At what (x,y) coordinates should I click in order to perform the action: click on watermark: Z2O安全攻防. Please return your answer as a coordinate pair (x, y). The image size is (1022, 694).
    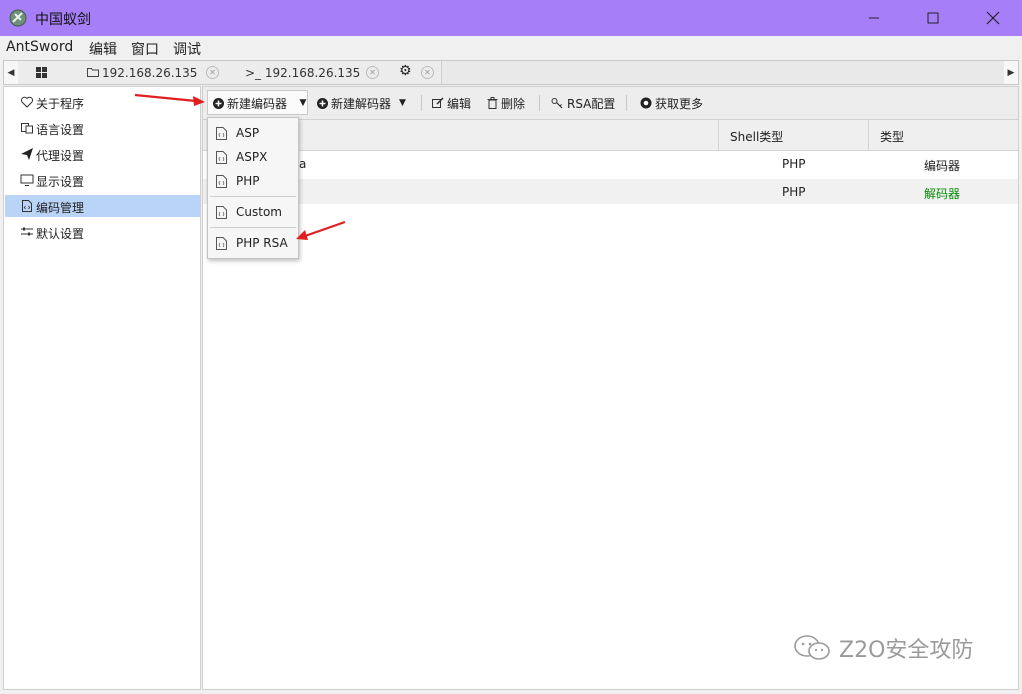
    Looking at the image, I should click on (883, 648).